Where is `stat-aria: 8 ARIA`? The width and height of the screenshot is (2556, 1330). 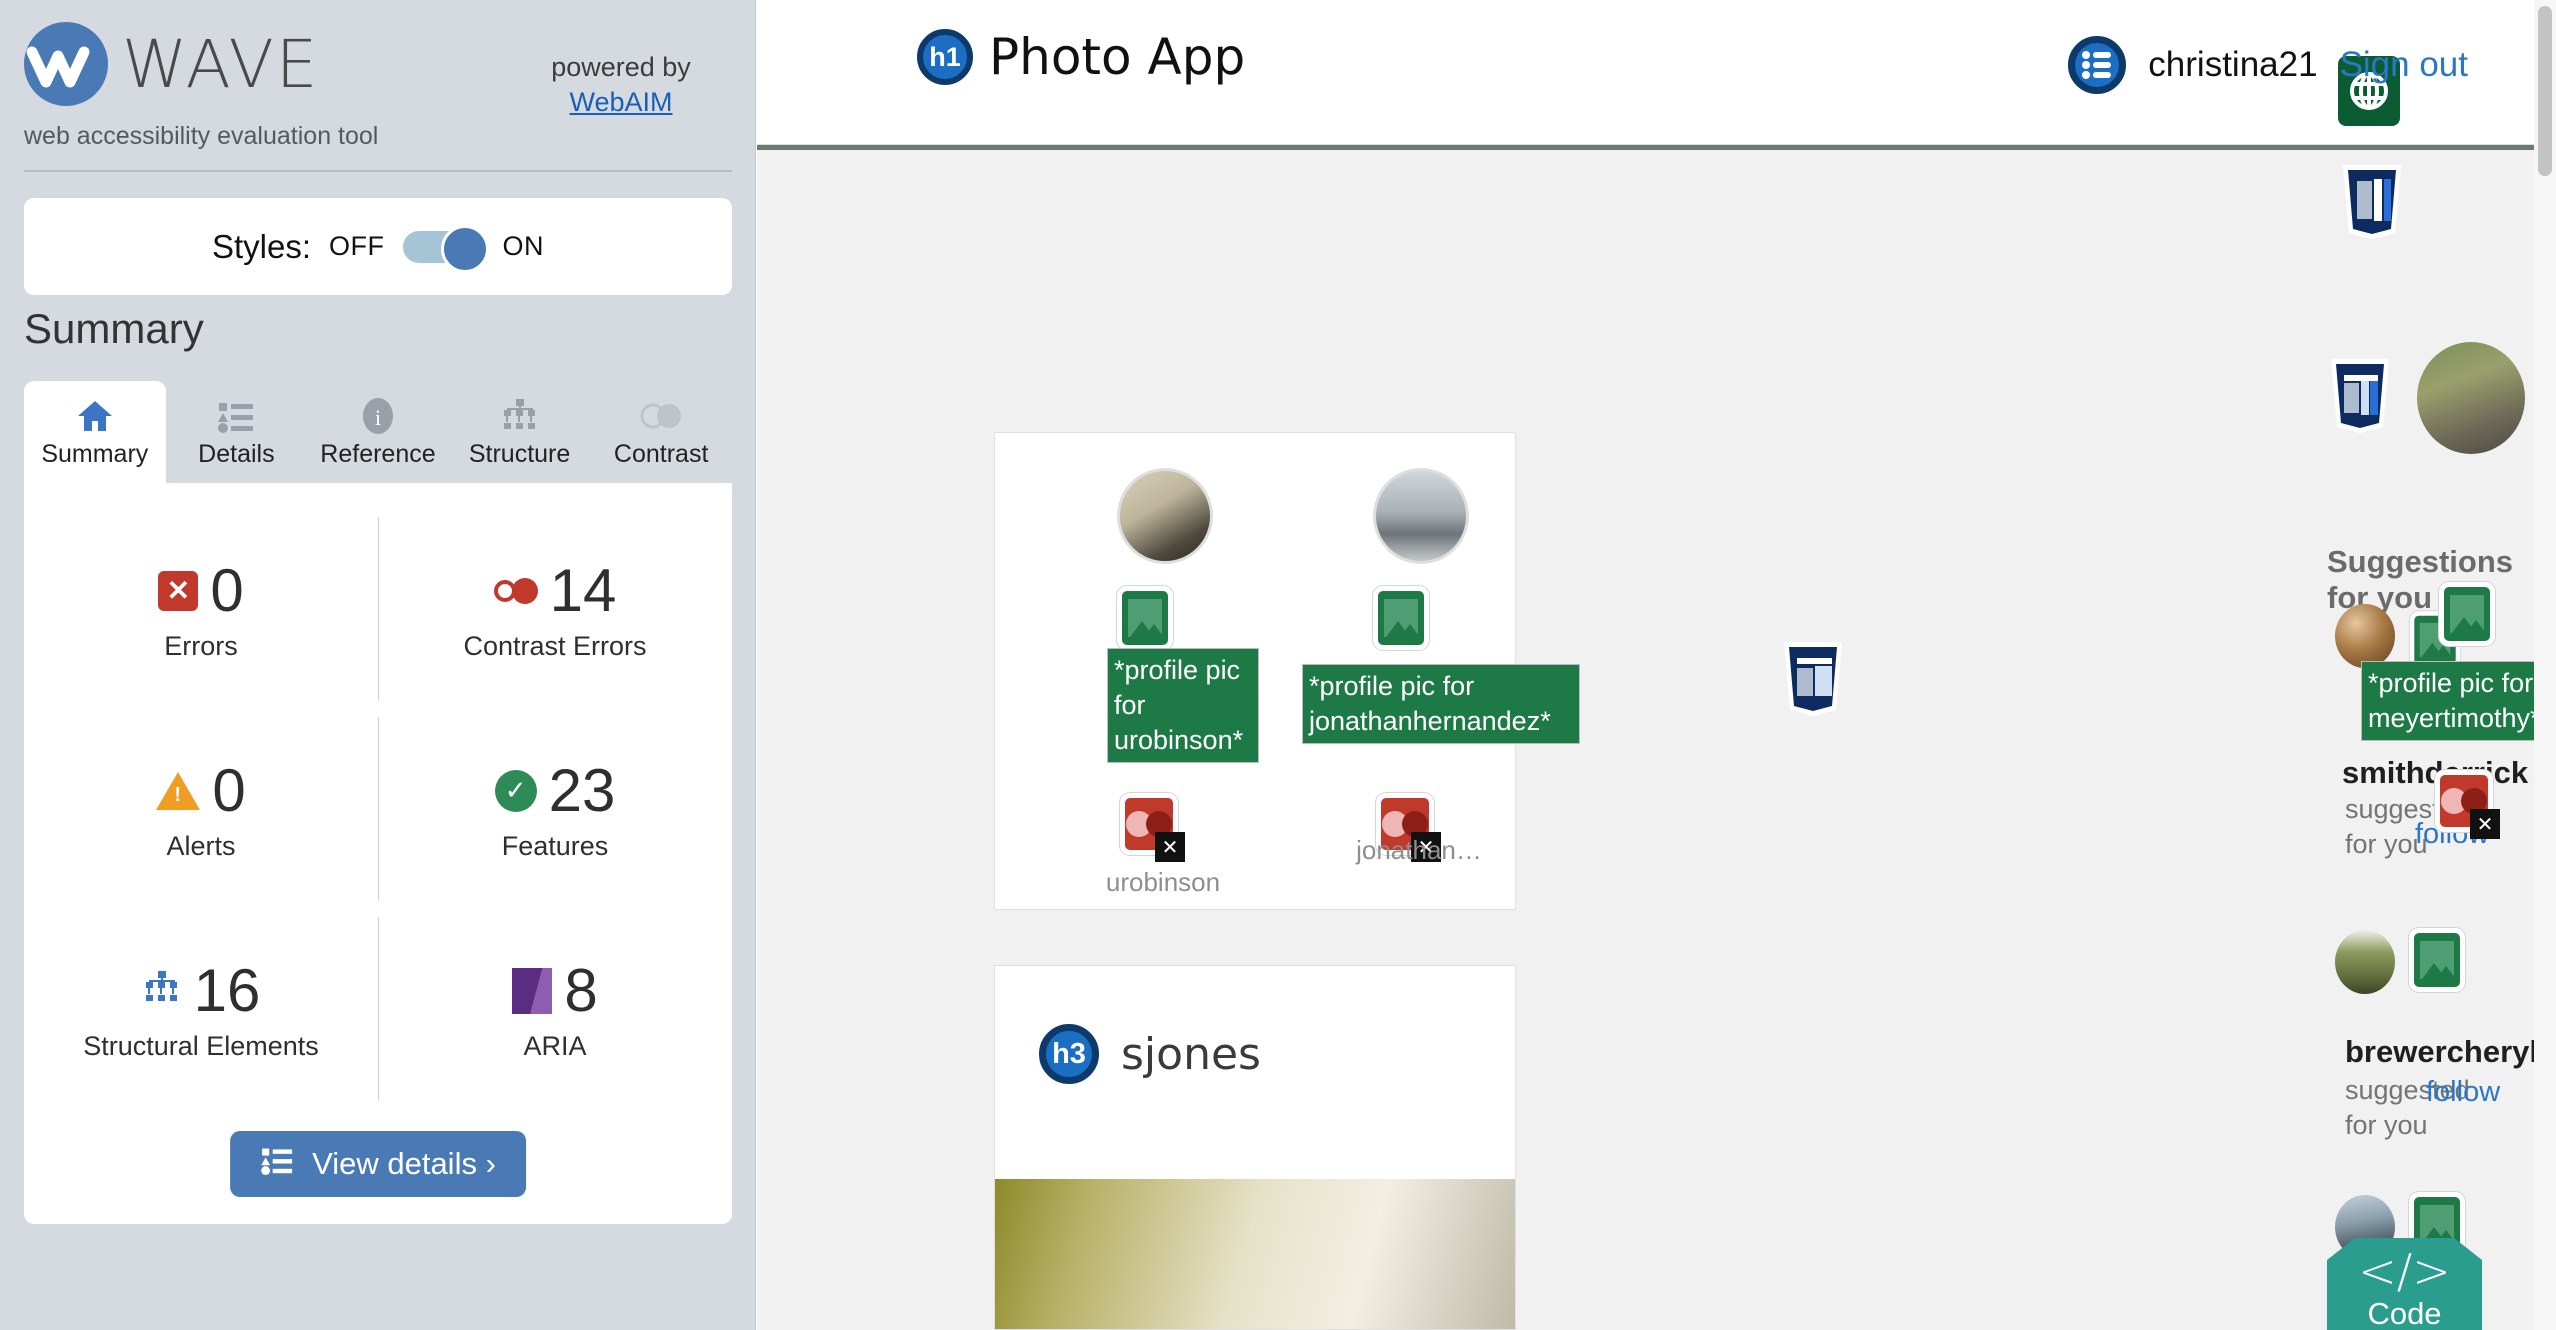
stat-aria: 8 ARIA is located at coordinates (555, 1009).